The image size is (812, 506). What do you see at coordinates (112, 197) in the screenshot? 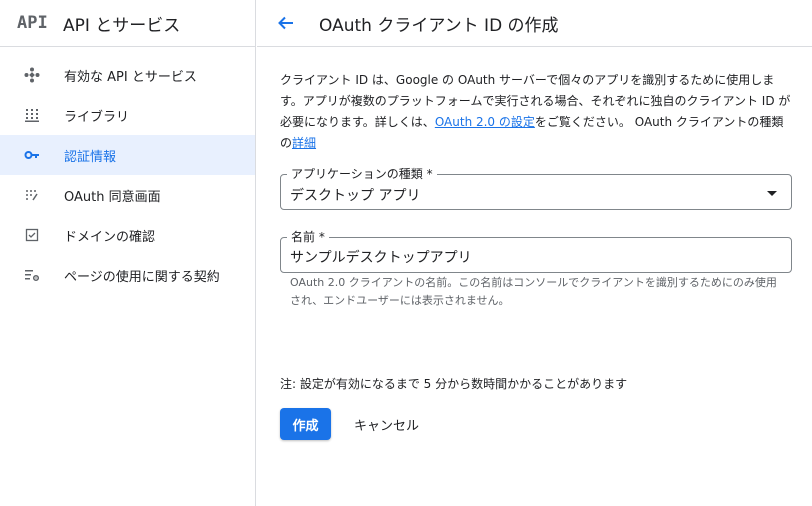
I see `sidebar-item-label: OAuth 同意画面` at bounding box center [112, 197].